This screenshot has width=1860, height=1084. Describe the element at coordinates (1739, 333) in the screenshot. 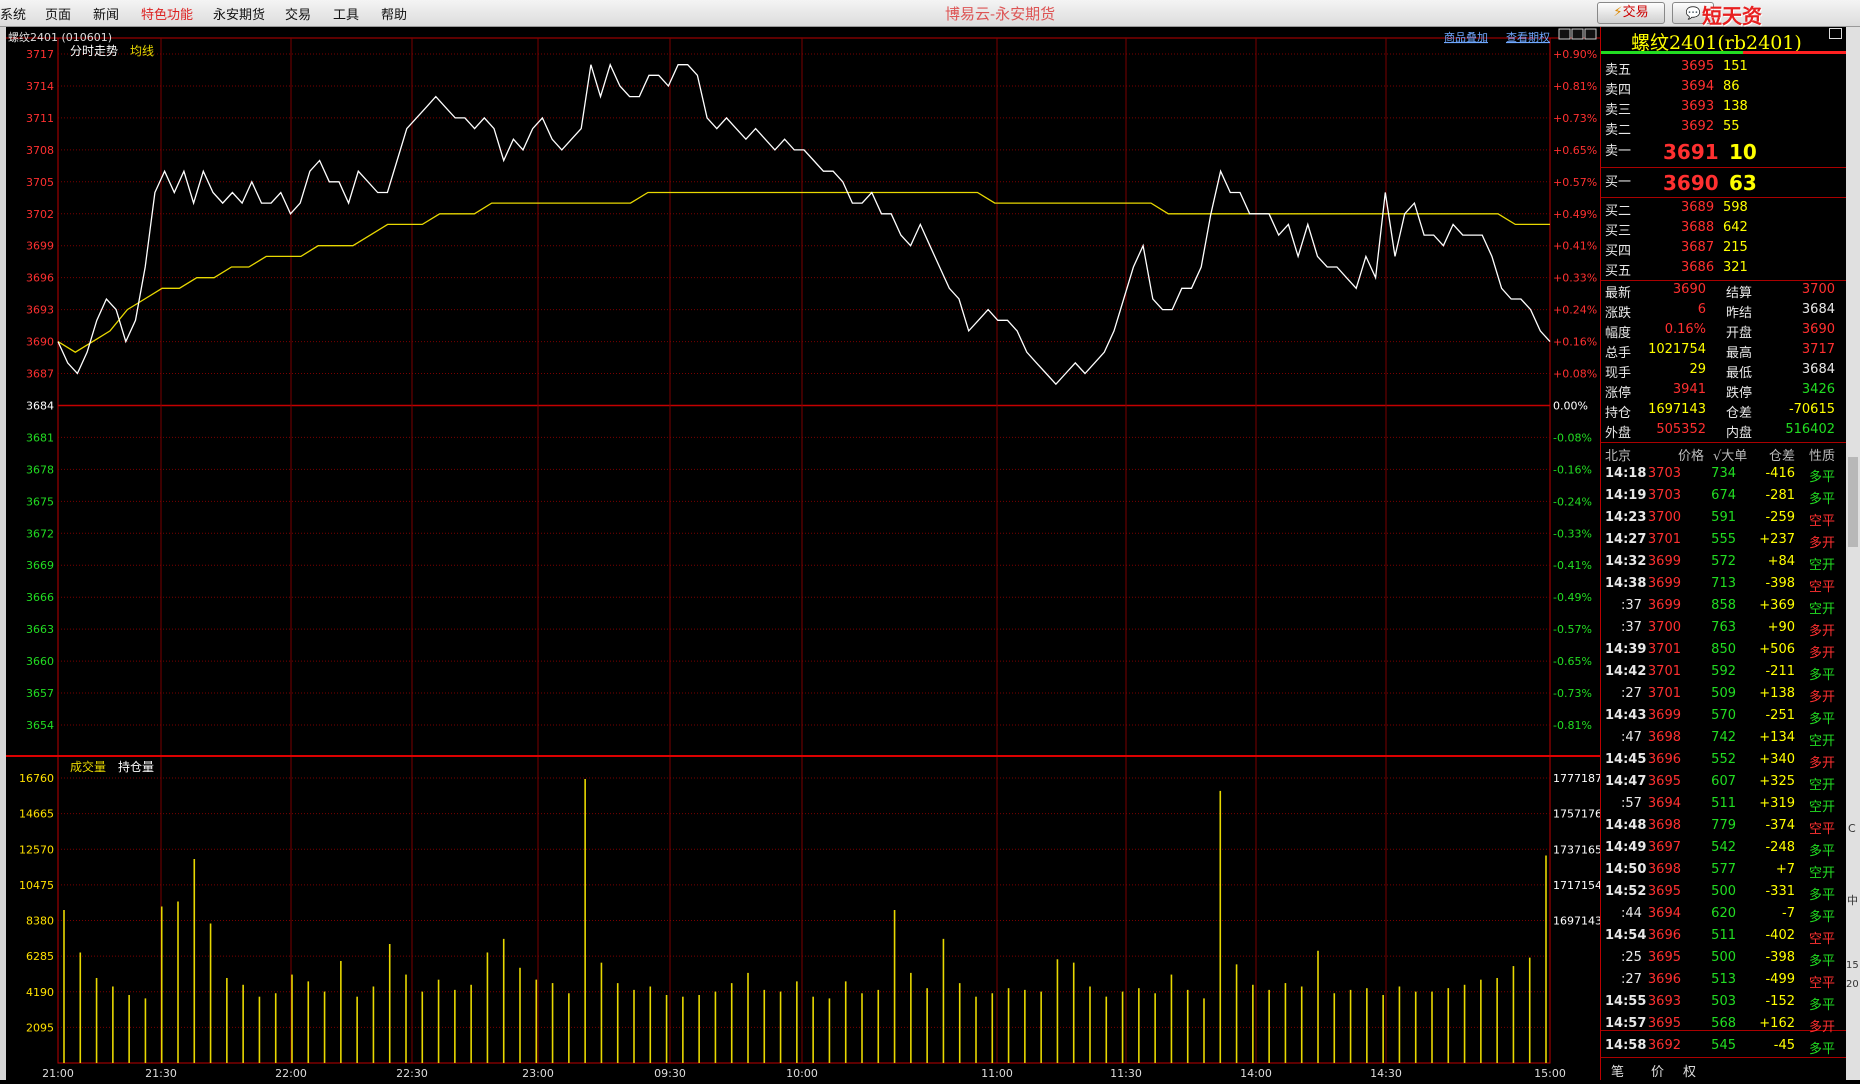

I see `stat-label: 开盘` at that location.